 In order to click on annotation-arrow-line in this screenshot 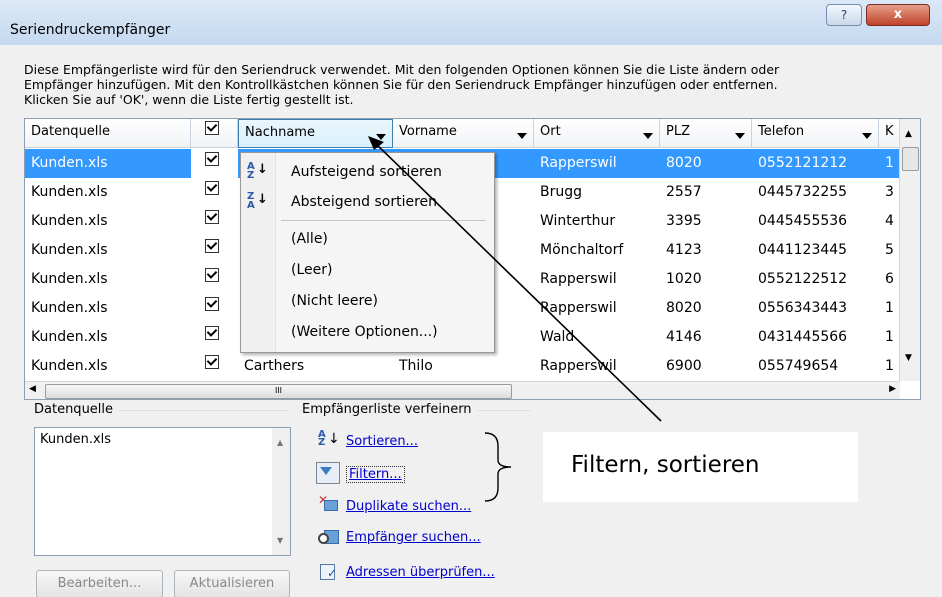, I will do `click(516, 280)`.